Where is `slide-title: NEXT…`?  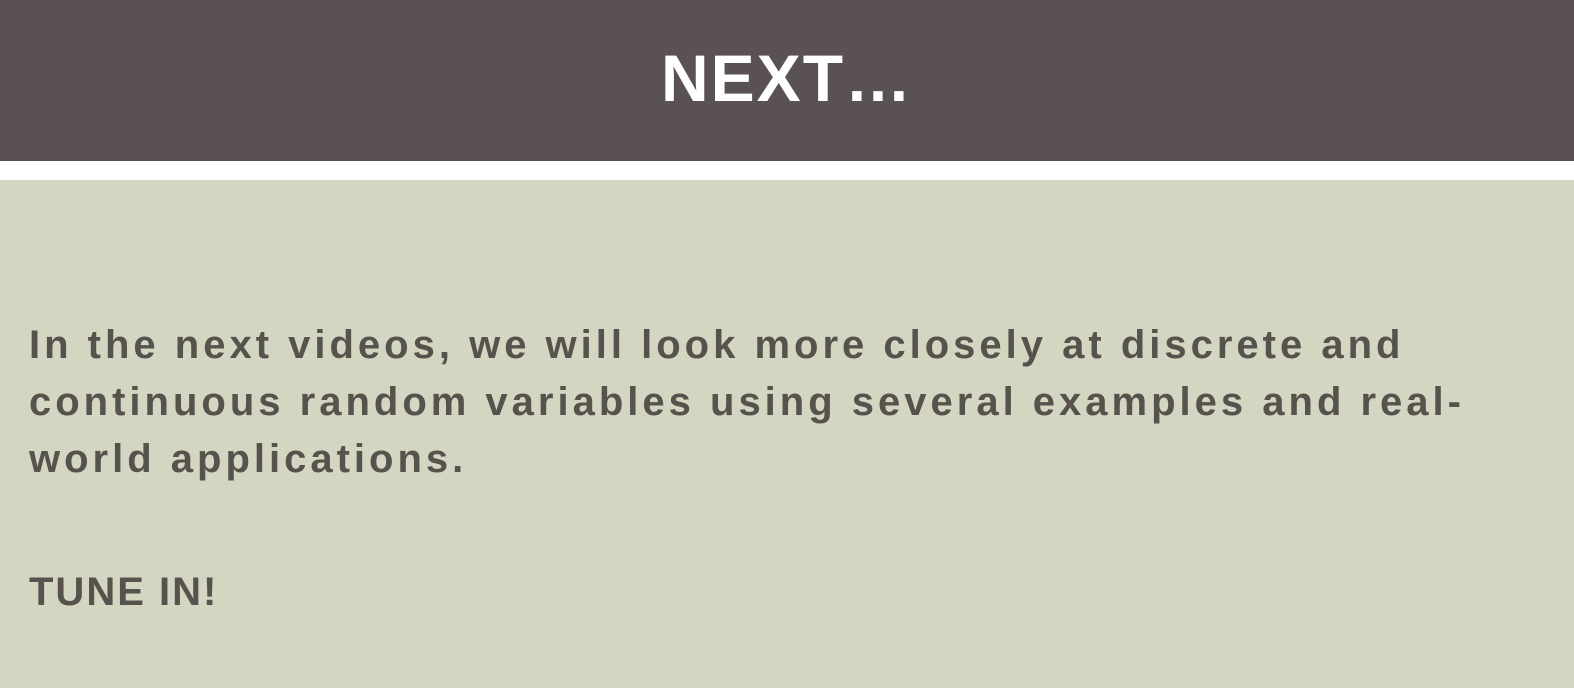
slide-title: NEXT… is located at coordinates (787, 77).